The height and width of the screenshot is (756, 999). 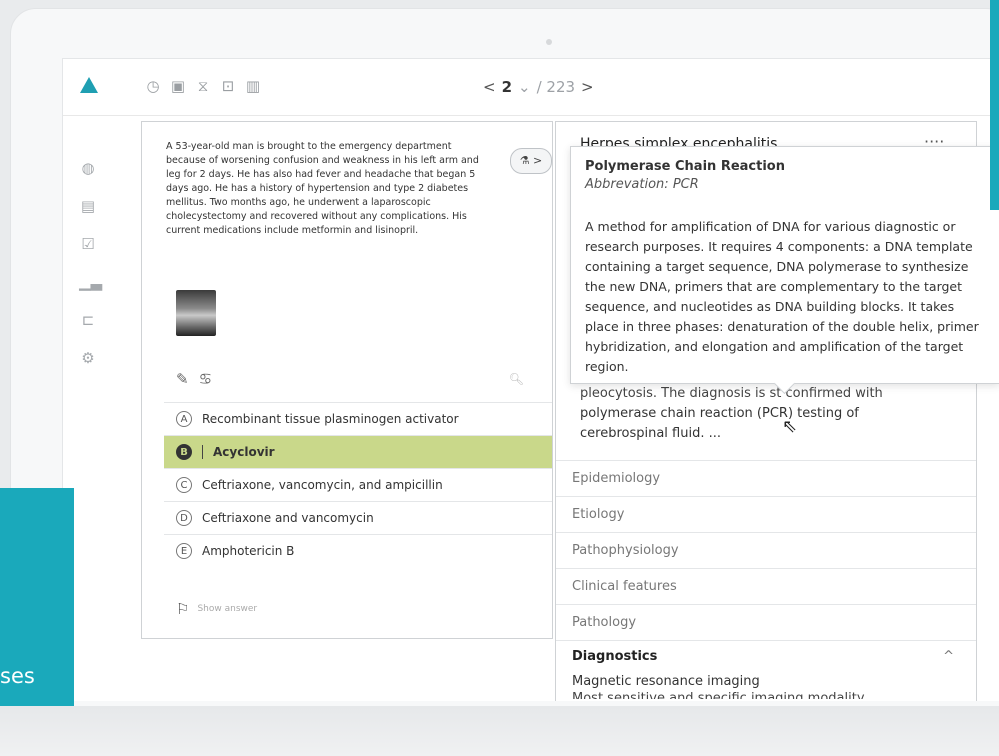 What do you see at coordinates (499, 731) in the screenshot?
I see `device-base` at bounding box center [499, 731].